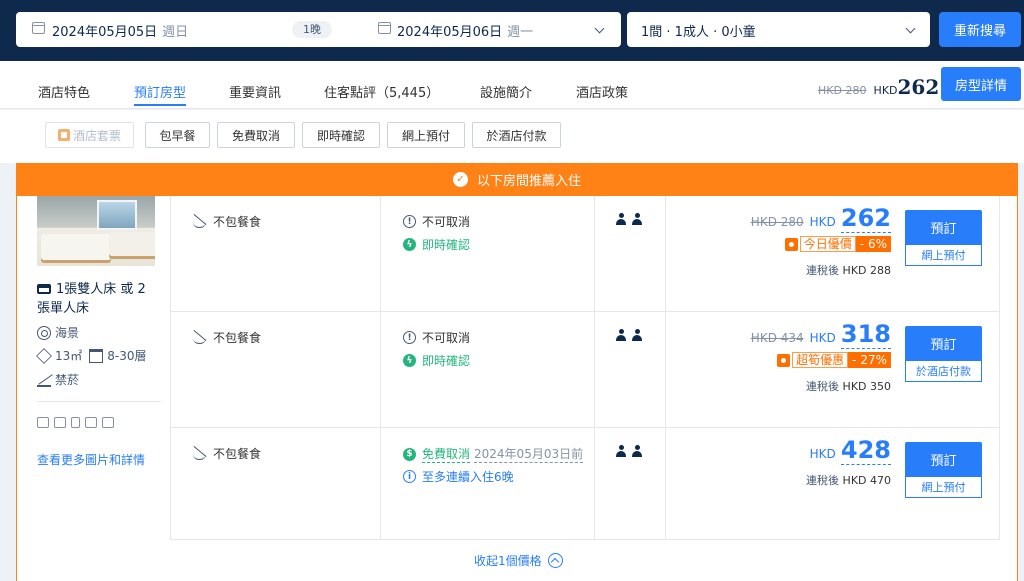 The height and width of the screenshot is (581, 1024). Describe the element at coordinates (99, 401) in the screenshot. I see `divider` at that location.